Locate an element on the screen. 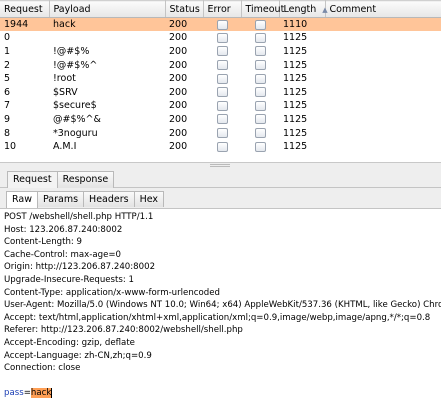 This screenshot has height=408, width=441. request-line: Accept-Encoding: gzip, deflate is located at coordinates (69, 342).